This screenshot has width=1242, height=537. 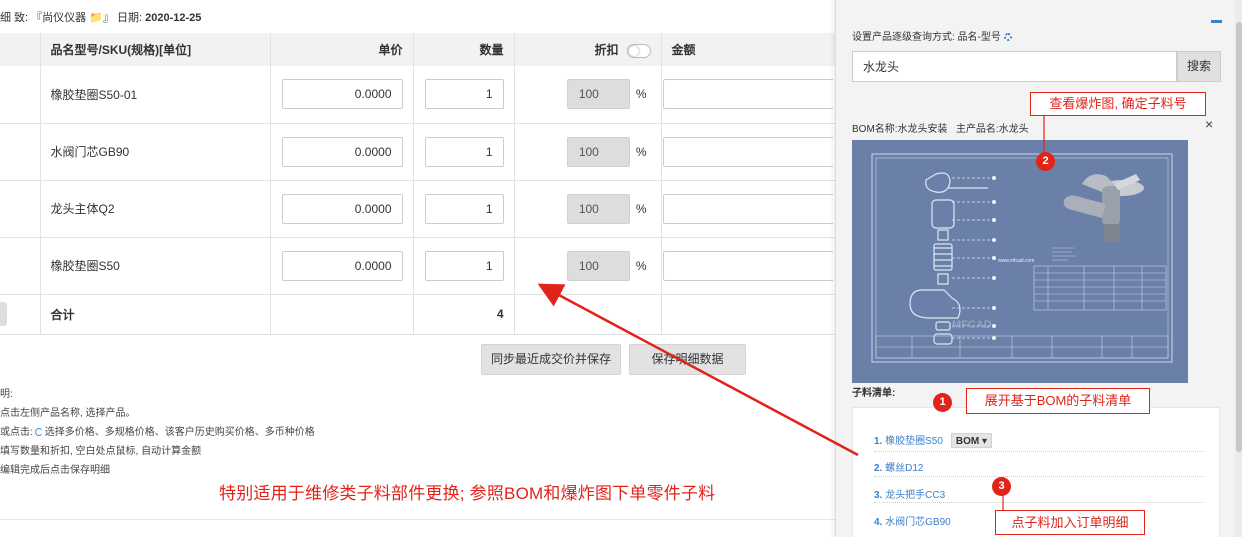 I want to click on table-row: 橡胶垫圈S50-01 %, so click(x=418, y=95).